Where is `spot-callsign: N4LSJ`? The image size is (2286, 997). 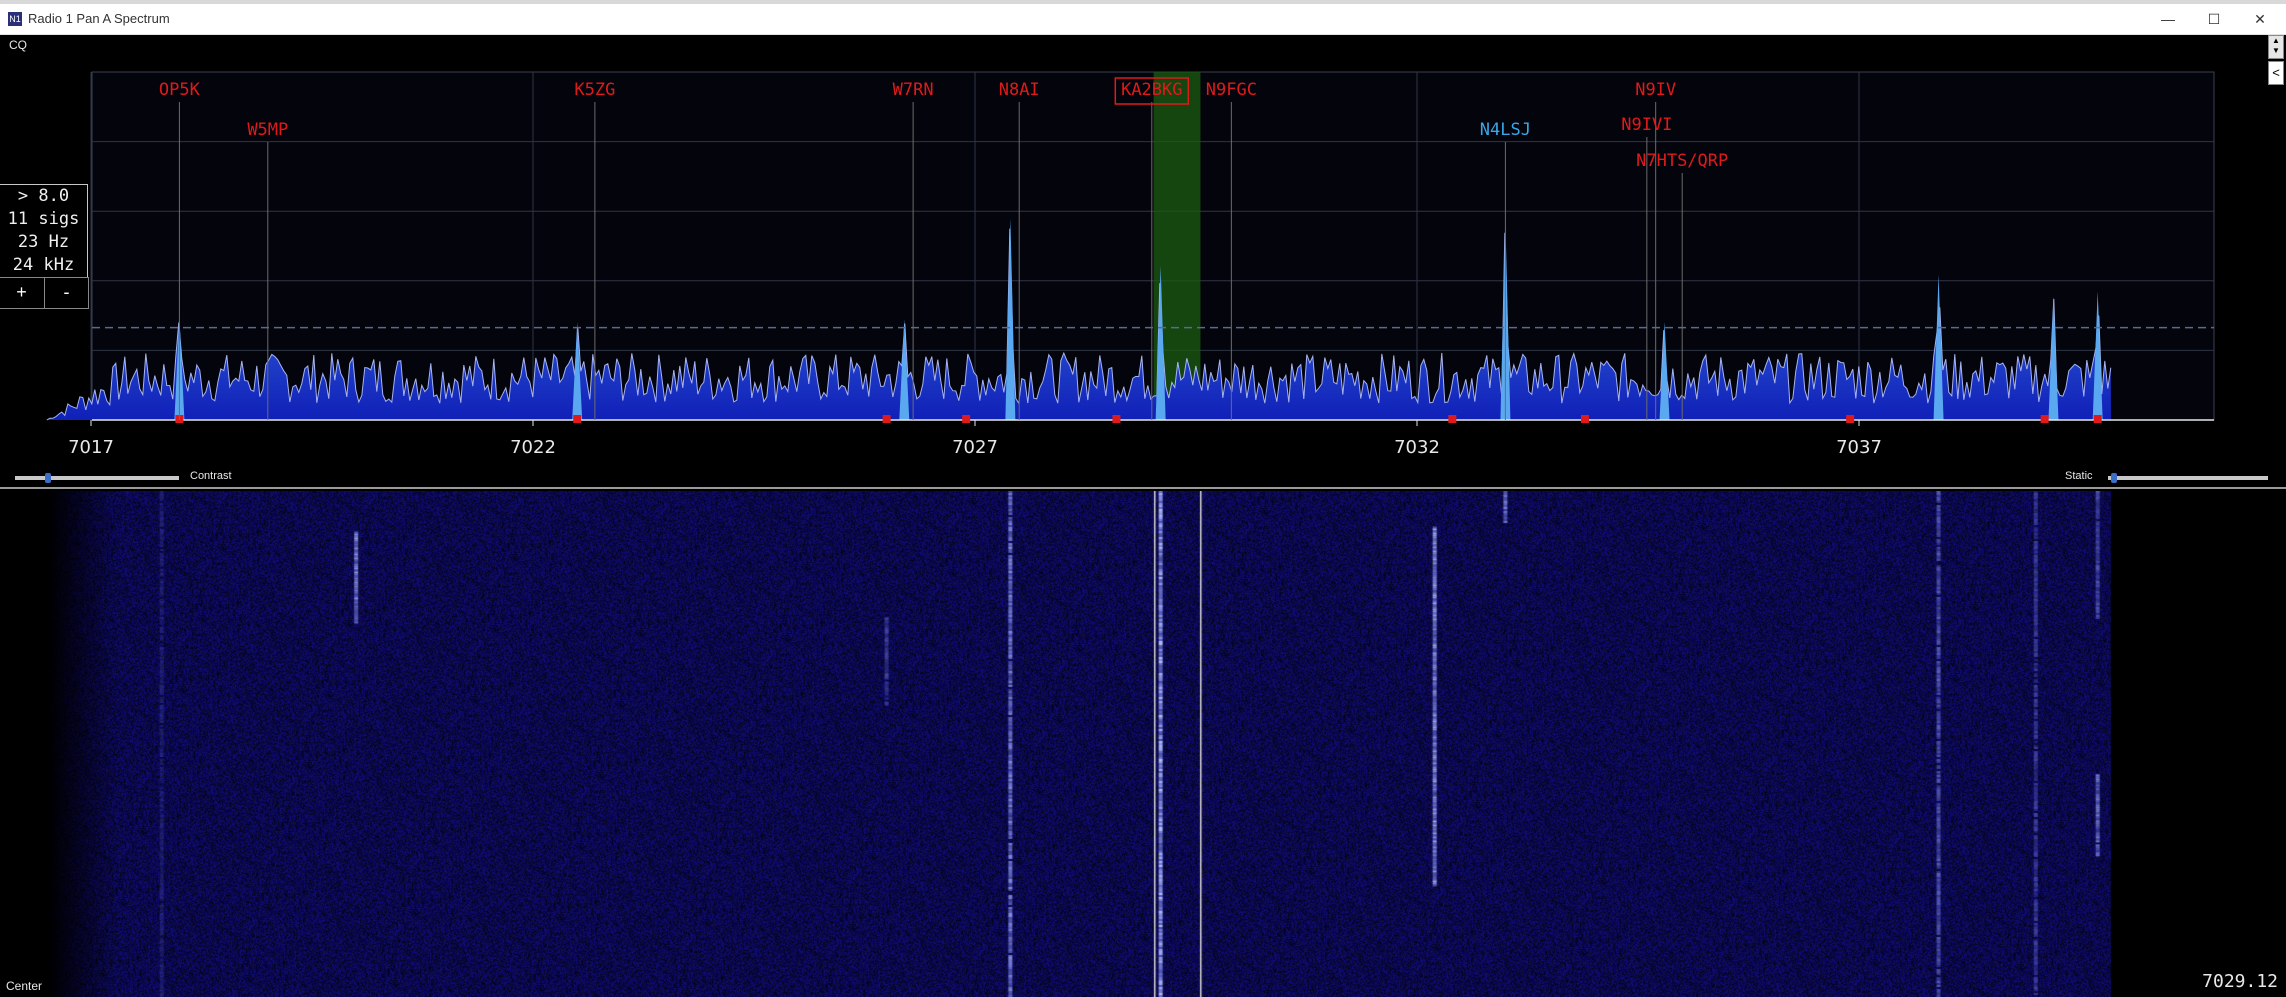 spot-callsign: N4LSJ is located at coordinates (1505, 130).